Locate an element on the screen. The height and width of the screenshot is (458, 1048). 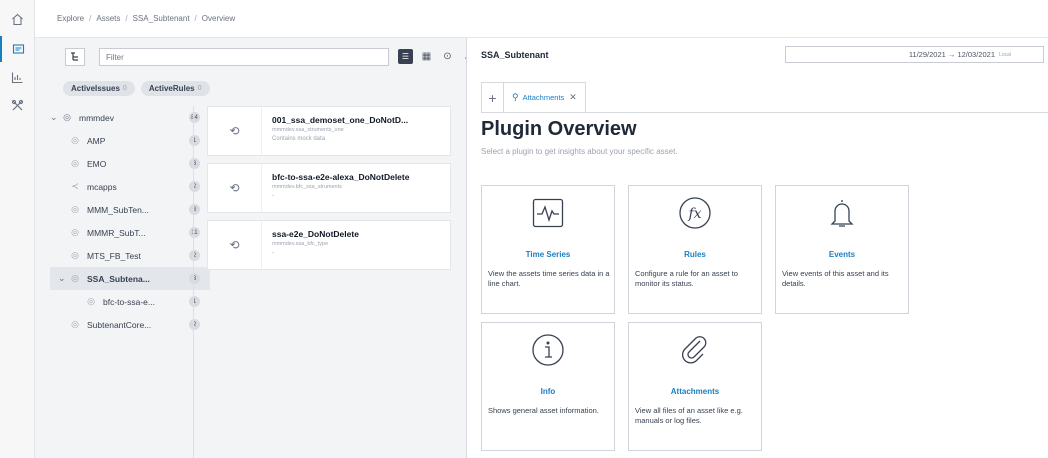
add-tab-button: + is located at coordinates (493, 97).